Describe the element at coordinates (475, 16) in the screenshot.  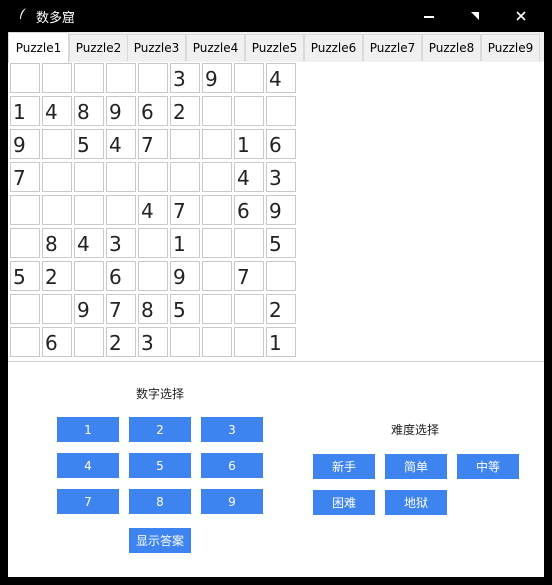
I see `maximize-button` at that location.